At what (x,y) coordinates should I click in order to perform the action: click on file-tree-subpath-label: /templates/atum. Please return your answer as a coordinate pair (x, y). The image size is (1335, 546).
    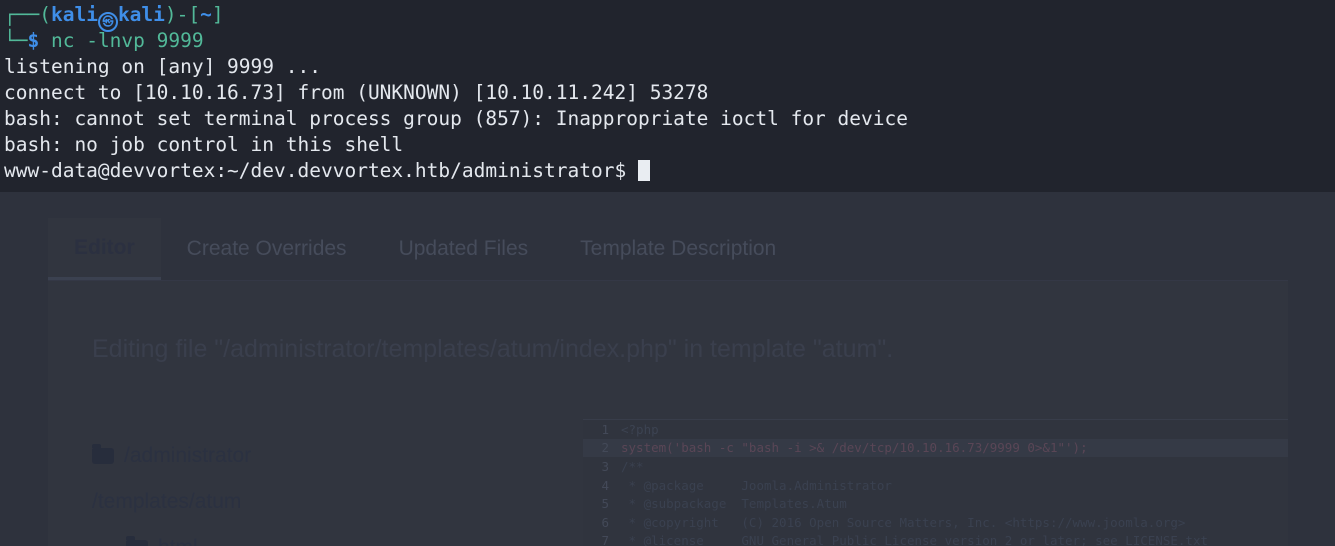
    Looking at the image, I should click on (167, 501).